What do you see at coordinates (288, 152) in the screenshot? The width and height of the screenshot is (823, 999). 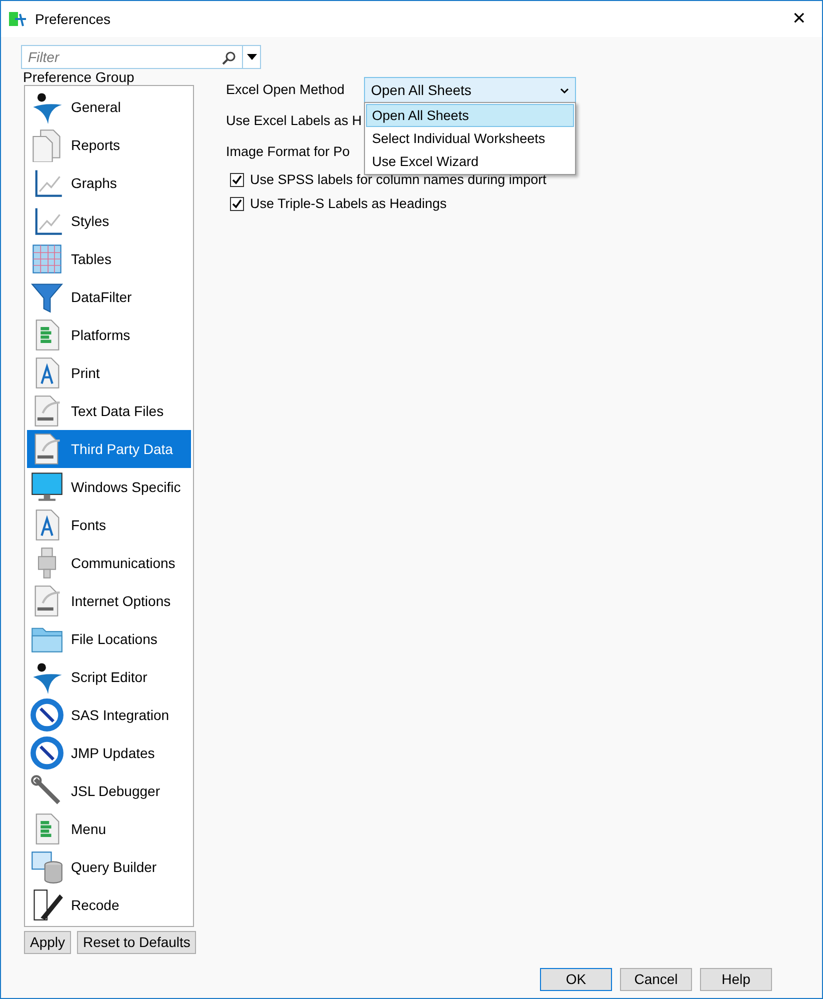 I see `option-label: Image Format for Po` at bounding box center [288, 152].